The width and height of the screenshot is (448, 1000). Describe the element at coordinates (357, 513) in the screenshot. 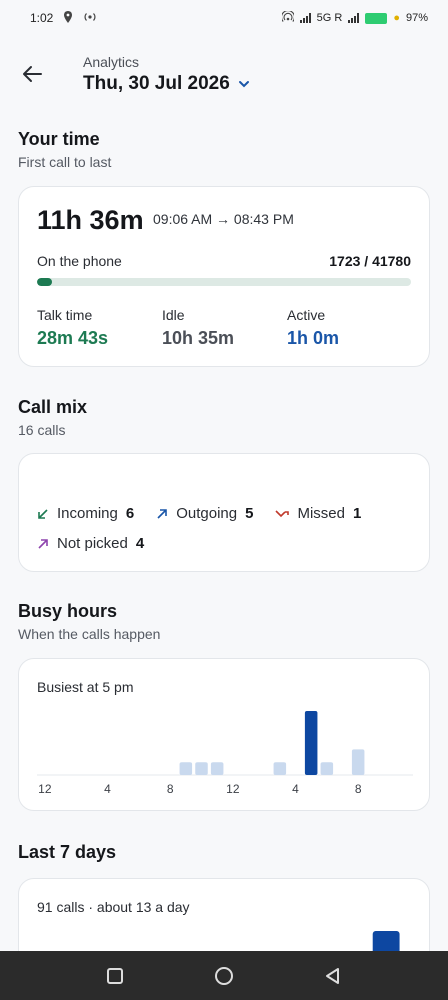

I see `legend-count: 1` at that location.